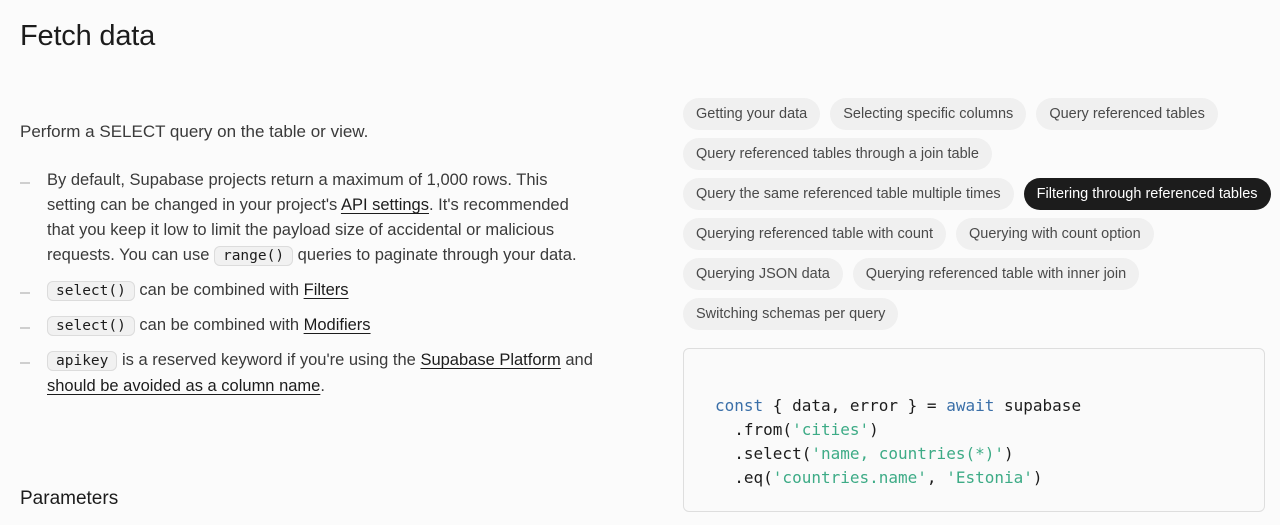 The height and width of the screenshot is (525, 1280). Describe the element at coordinates (337, 325) in the screenshot. I see `modifiers-link: Modifiers` at that location.